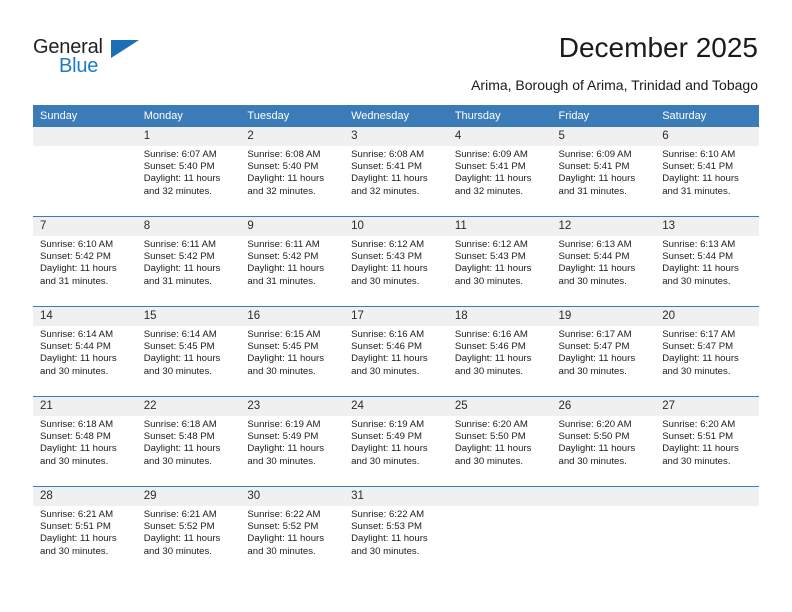  What do you see at coordinates (396, 406) in the screenshot?
I see `day-number: 24` at bounding box center [396, 406].